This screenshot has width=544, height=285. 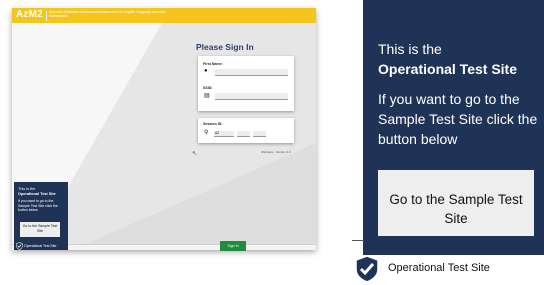 I want to click on first-name-label: First Name:, so click(x=213, y=64).